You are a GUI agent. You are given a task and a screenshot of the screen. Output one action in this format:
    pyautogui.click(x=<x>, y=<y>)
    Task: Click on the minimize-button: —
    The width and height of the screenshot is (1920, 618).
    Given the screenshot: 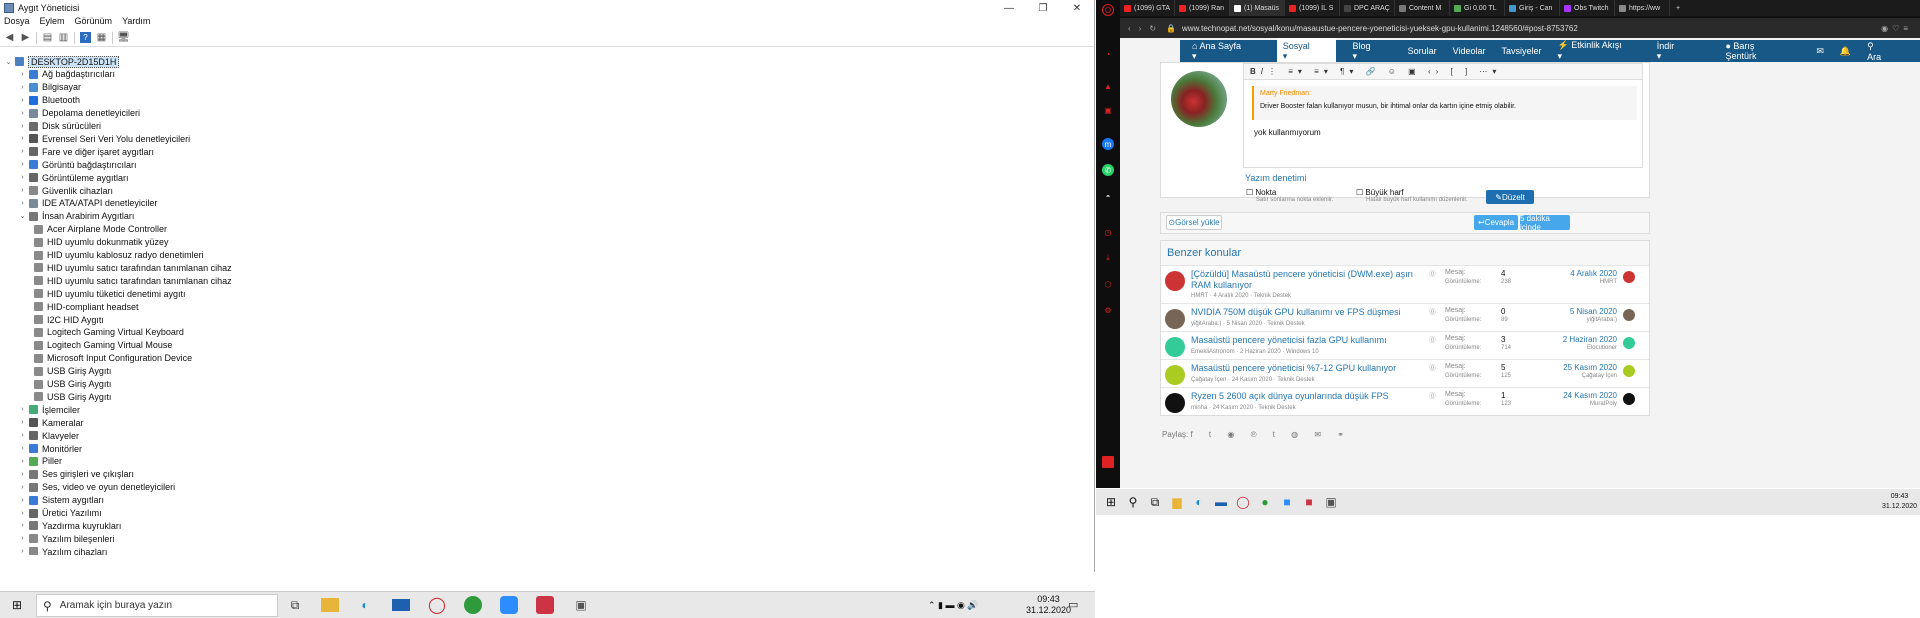 What is the action you would take?
    pyautogui.click(x=1009, y=8)
    